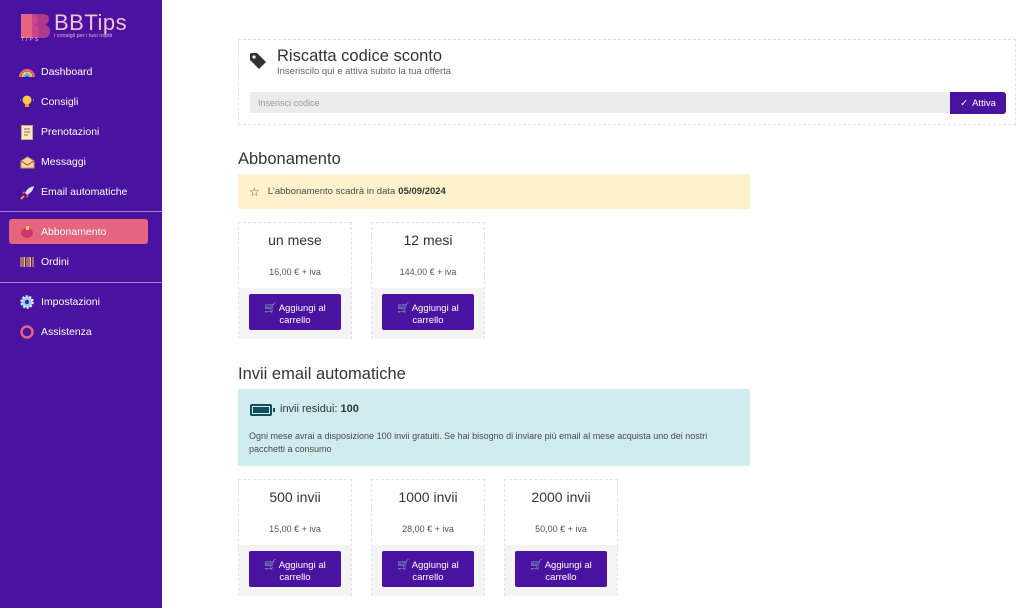 This screenshot has height=608, width=1024. Describe the element at coordinates (27, 132) in the screenshot. I see `document-icon` at that location.